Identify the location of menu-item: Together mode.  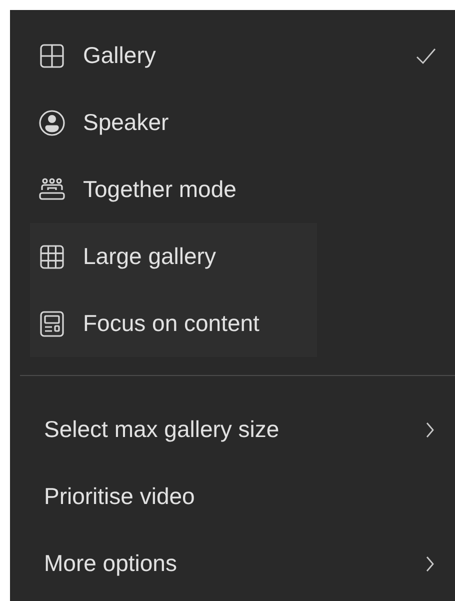
(242, 189).